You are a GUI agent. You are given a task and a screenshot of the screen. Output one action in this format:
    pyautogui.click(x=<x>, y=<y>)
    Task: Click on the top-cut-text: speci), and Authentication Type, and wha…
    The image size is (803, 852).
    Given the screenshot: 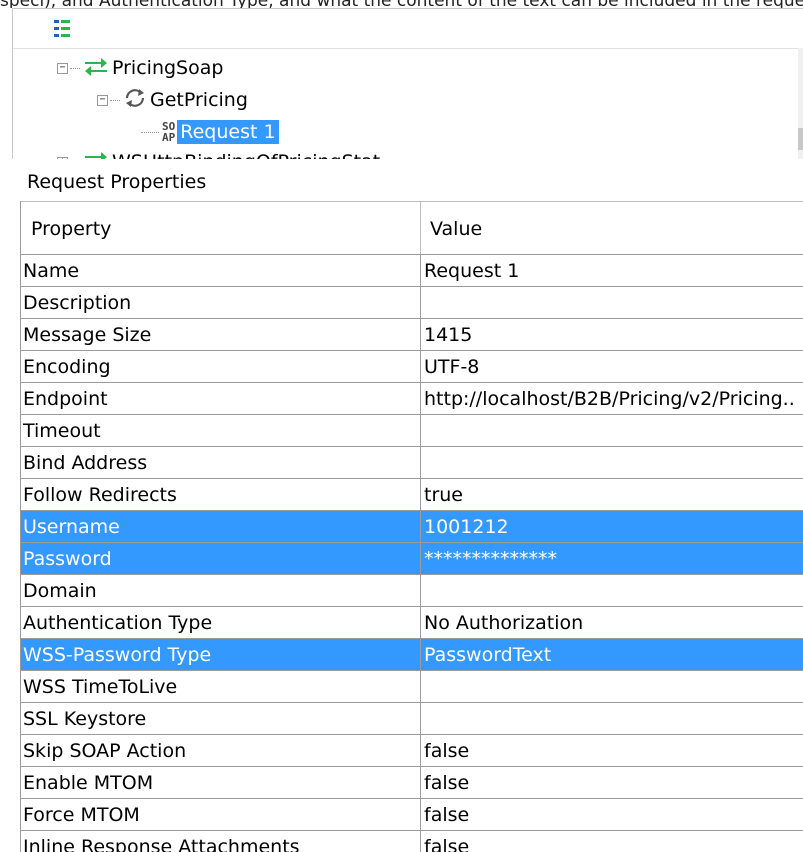 What is the action you would take?
    pyautogui.click(x=401, y=4)
    